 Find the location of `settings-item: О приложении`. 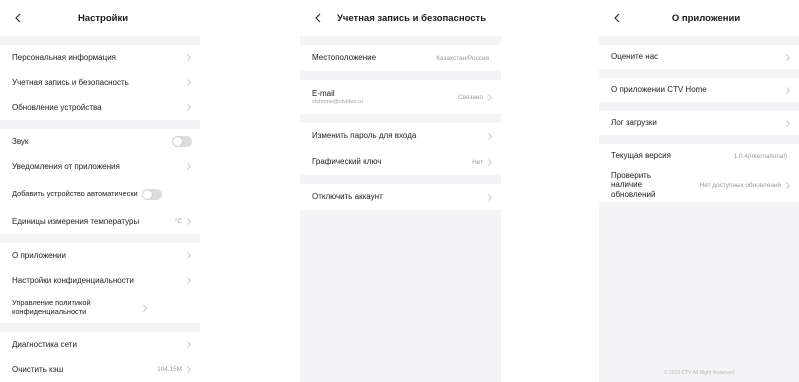

settings-item: О приложении is located at coordinates (100, 255).